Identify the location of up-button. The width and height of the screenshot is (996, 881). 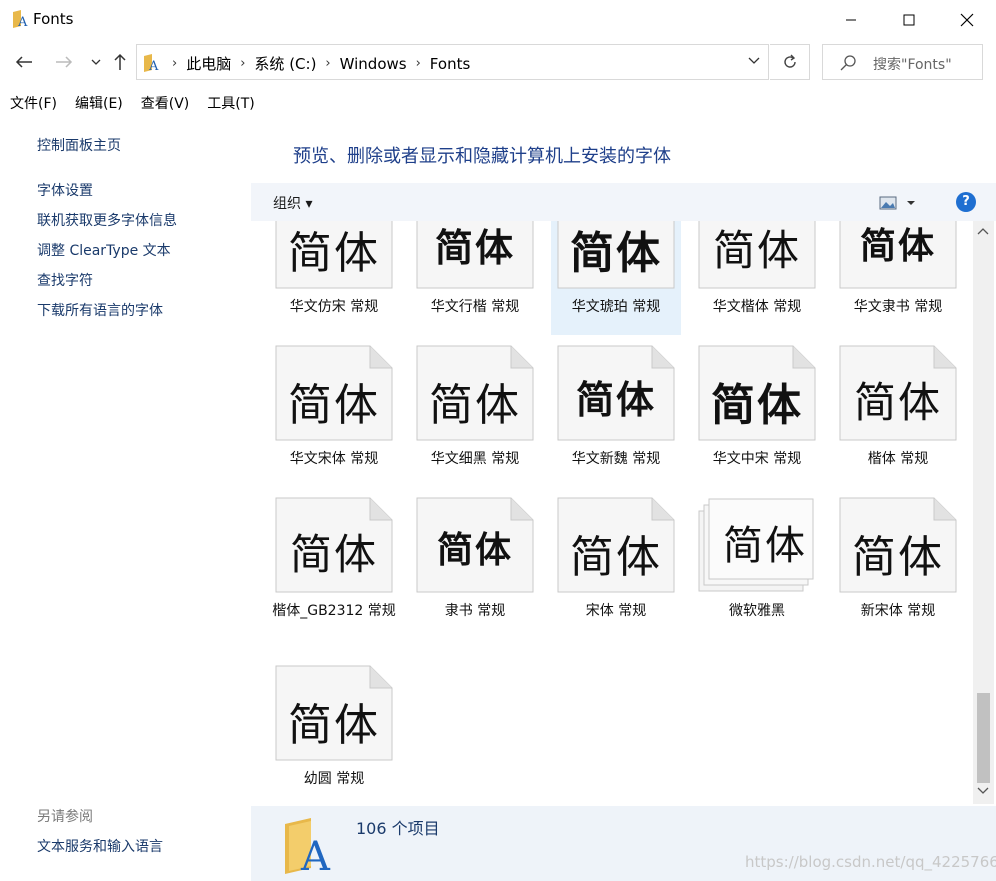
(120, 62).